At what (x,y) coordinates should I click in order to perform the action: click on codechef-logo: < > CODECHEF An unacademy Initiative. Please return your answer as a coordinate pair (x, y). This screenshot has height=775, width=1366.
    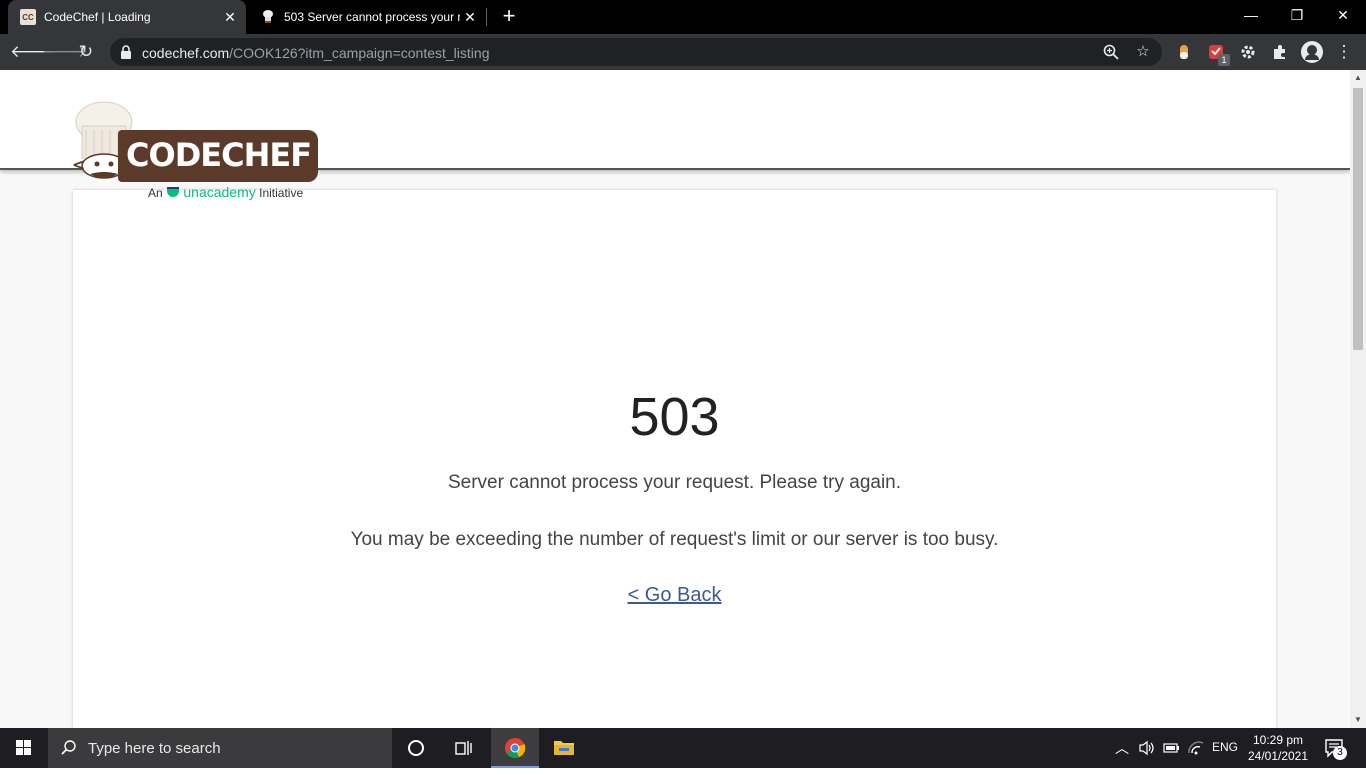
    Looking at the image, I should click on (197, 150).